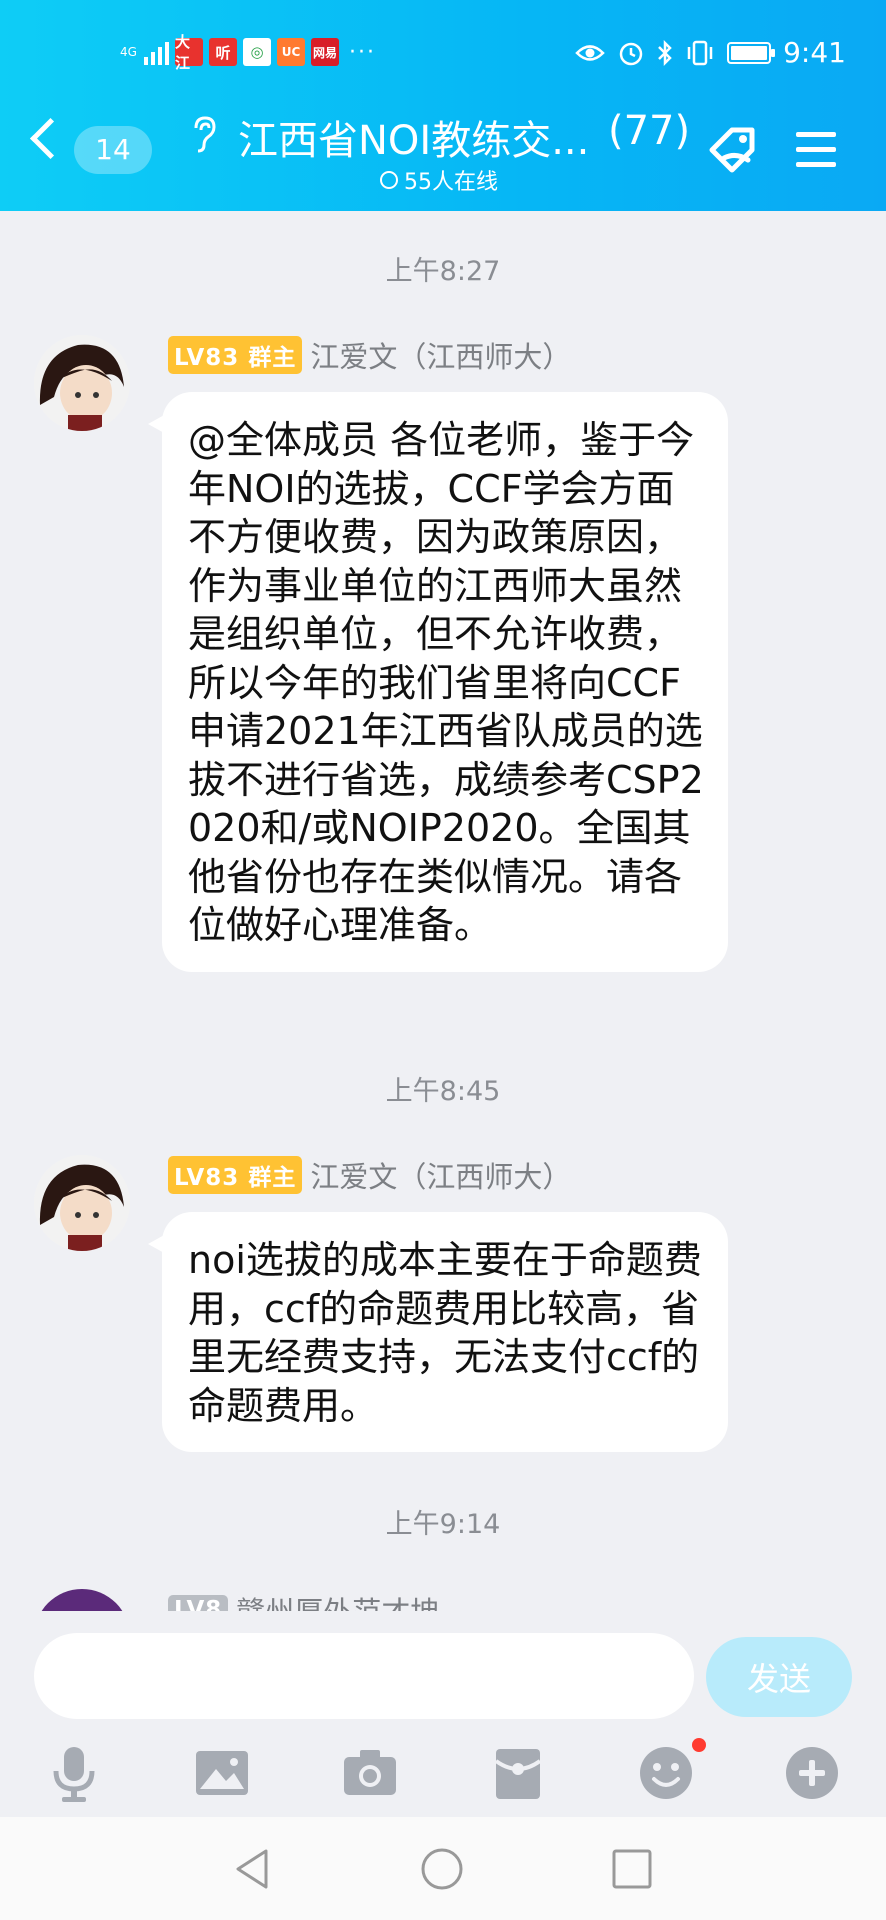 This screenshot has height=1920, width=886. I want to click on nav-recents-icon, so click(632, 1869).